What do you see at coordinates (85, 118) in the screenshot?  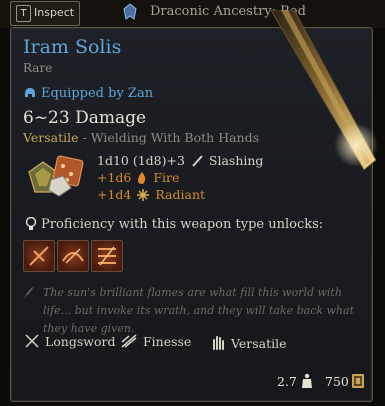 I see `damage-range: 6~23 Damage` at bounding box center [85, 118].